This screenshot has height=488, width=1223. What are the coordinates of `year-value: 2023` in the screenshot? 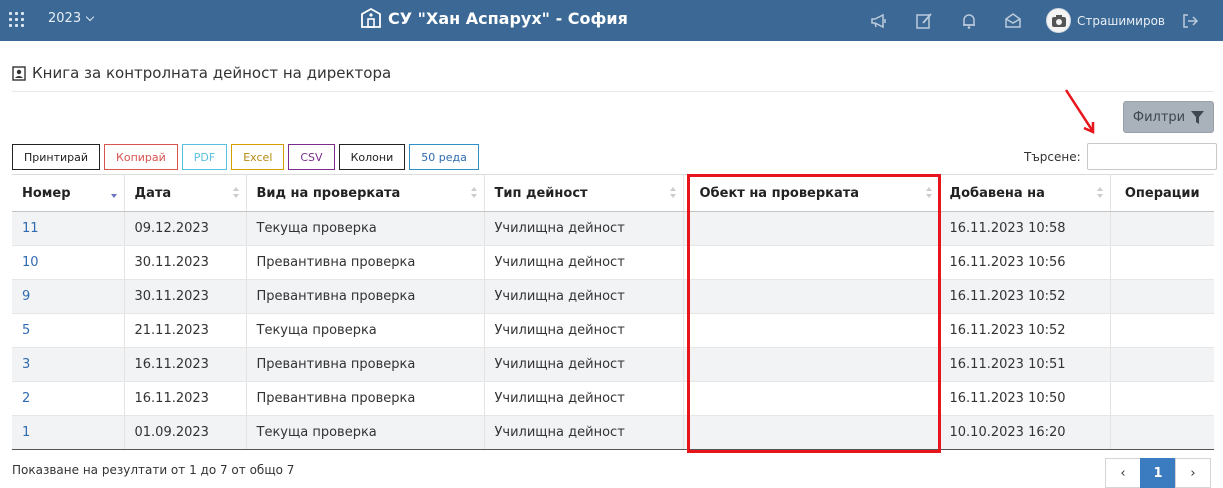 It's located at (65, 18).